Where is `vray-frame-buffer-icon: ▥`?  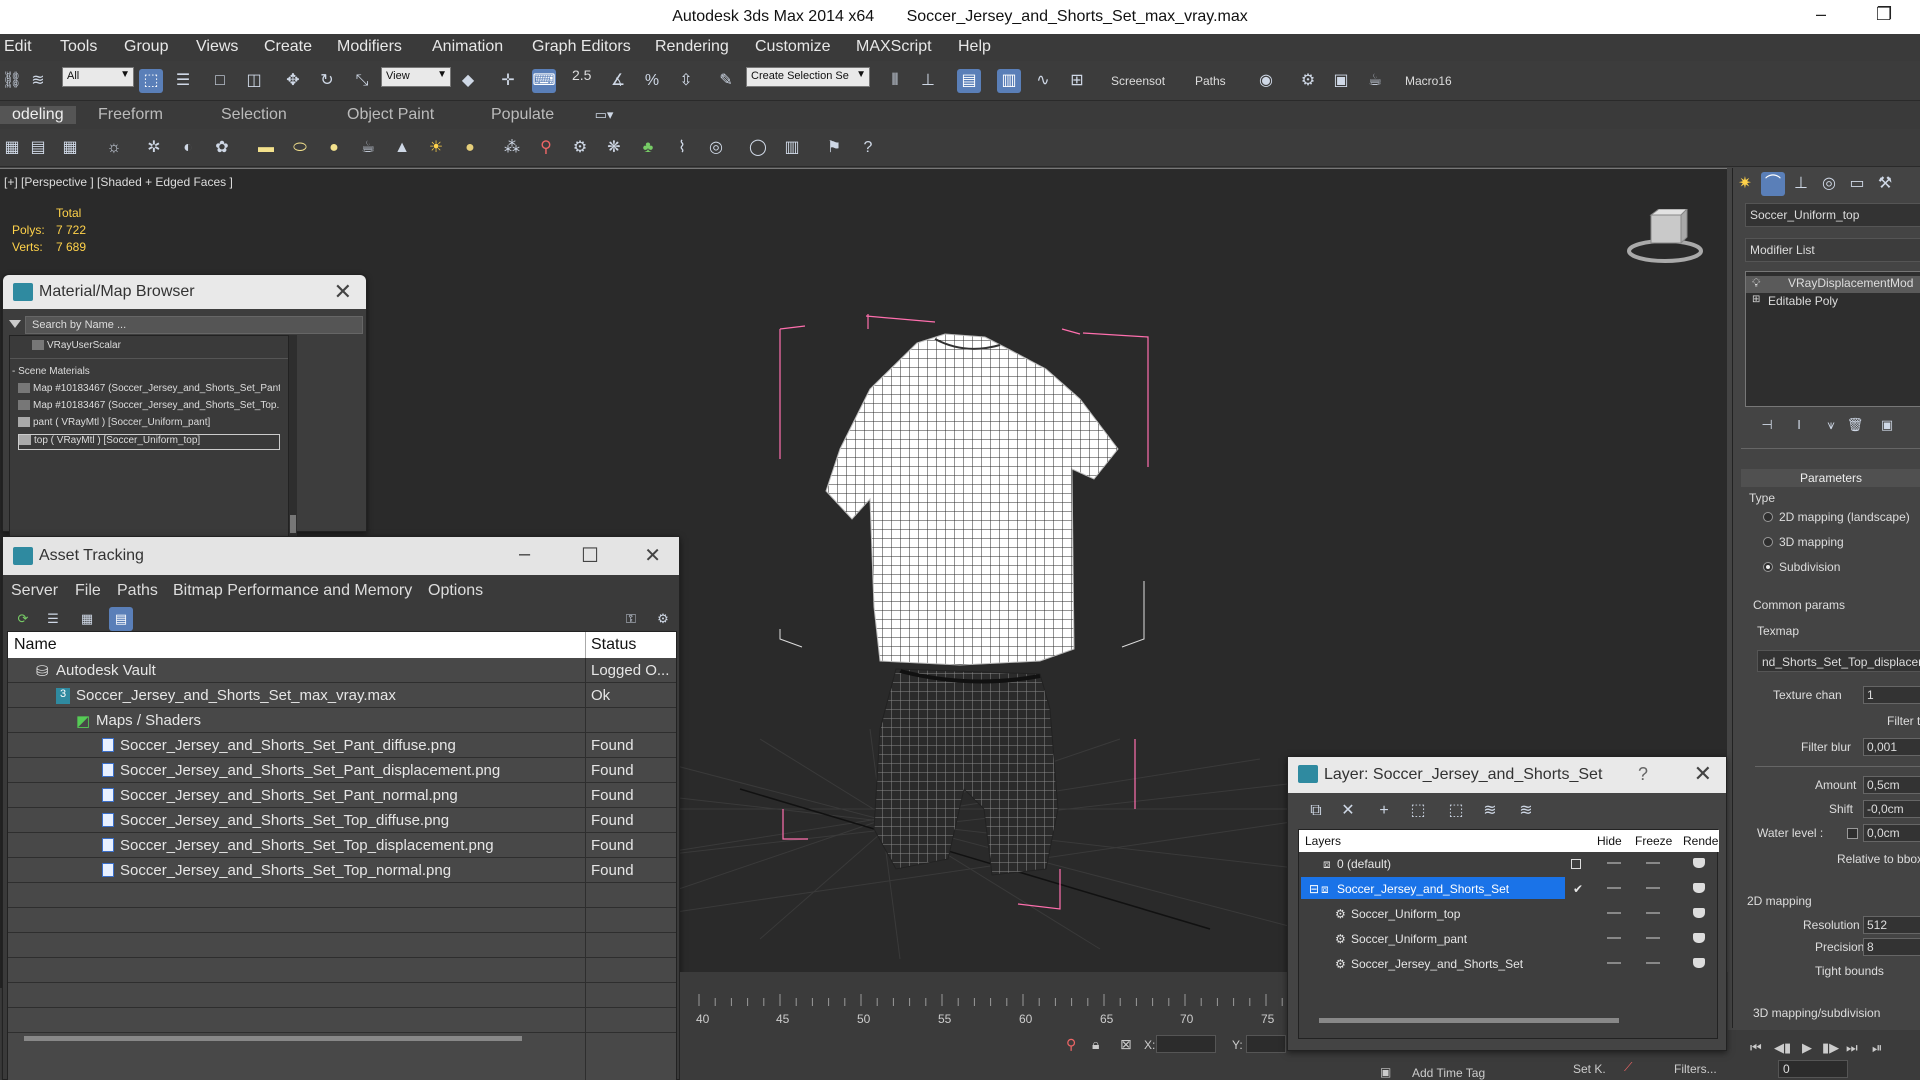 vray-frame-buffer-icon: ▥ is located at coordinates (792, 148).